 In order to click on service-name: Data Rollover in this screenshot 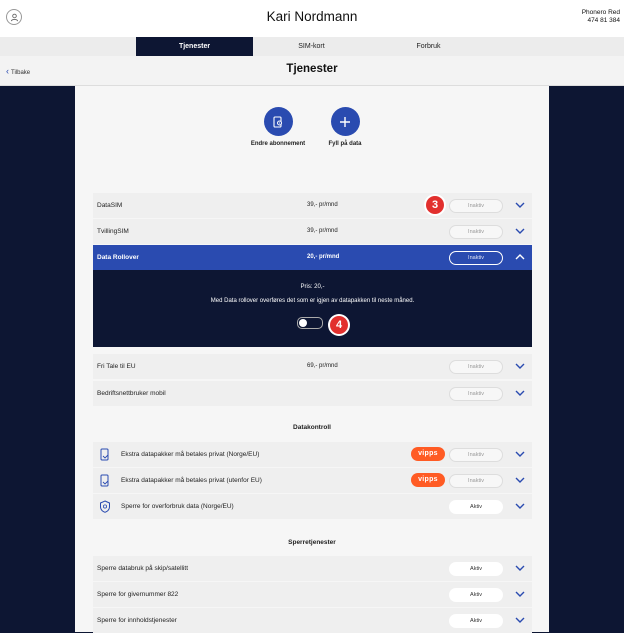, I will do `click(118, 257)`.